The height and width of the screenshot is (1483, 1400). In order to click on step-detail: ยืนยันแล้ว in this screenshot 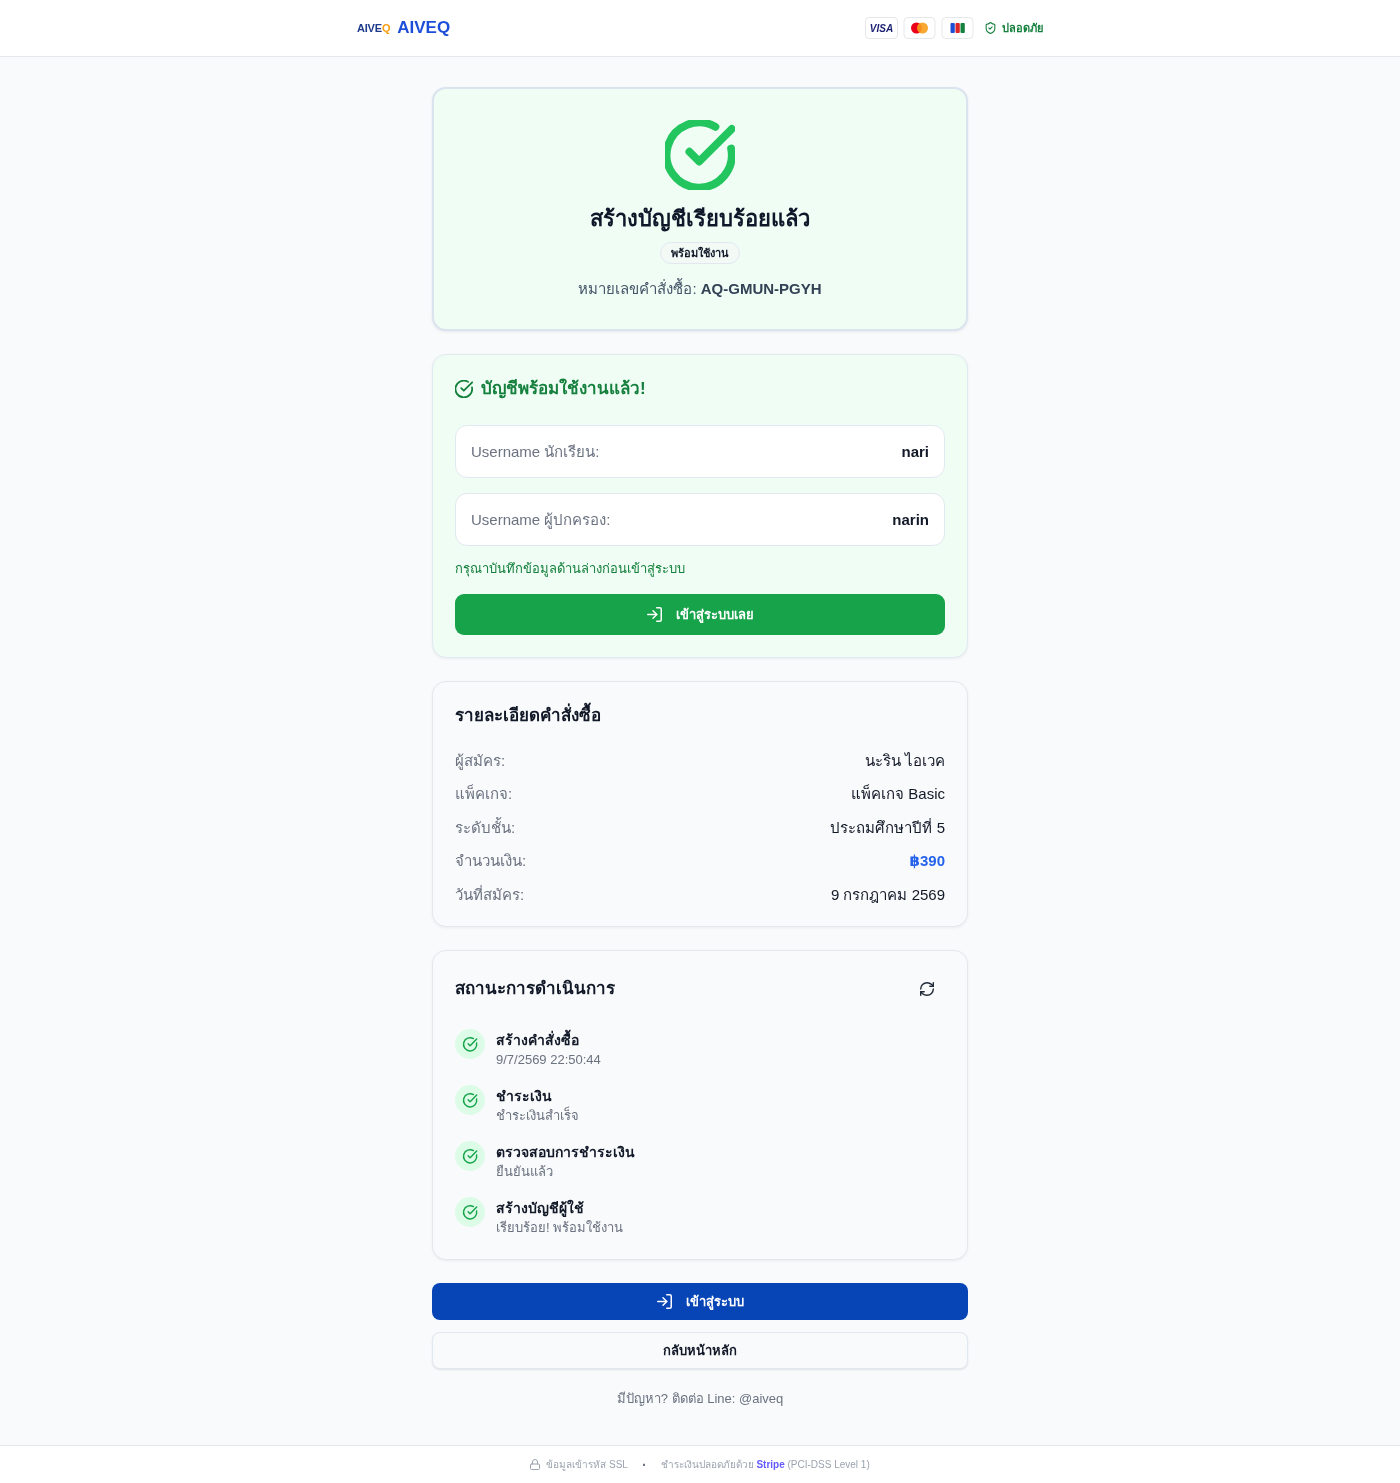, I will do `click(525, 1171)`.